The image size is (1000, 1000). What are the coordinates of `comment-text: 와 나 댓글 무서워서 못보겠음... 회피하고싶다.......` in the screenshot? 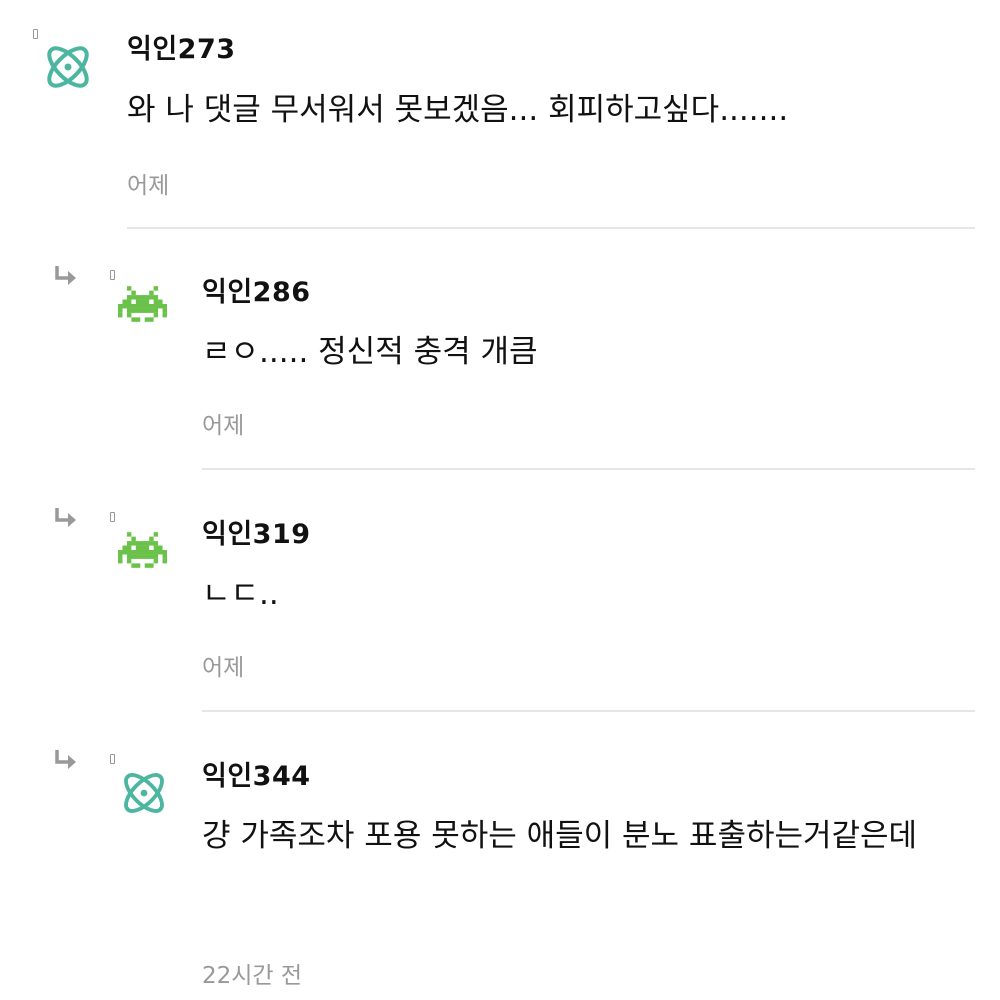 It's located at (458, 110).